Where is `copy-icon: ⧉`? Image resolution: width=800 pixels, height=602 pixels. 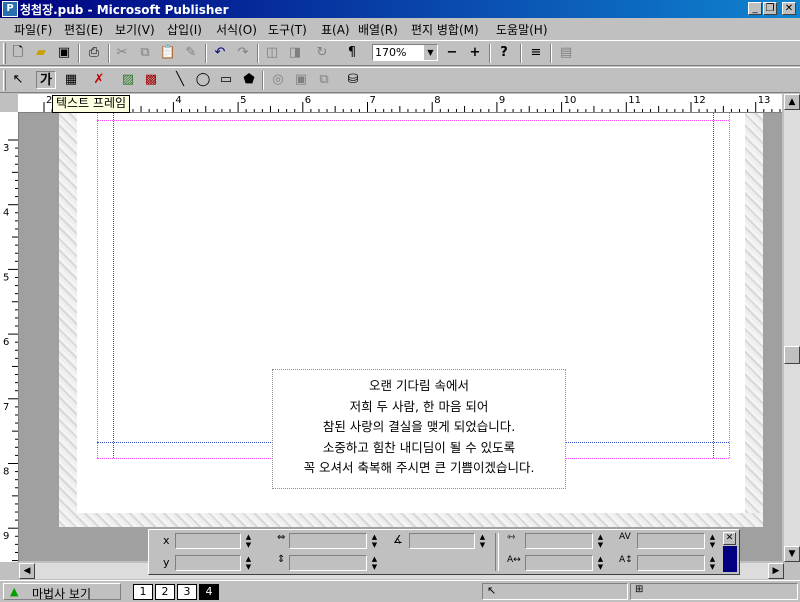 copy-icon: ⧉ is located at coordinates (145, 53).